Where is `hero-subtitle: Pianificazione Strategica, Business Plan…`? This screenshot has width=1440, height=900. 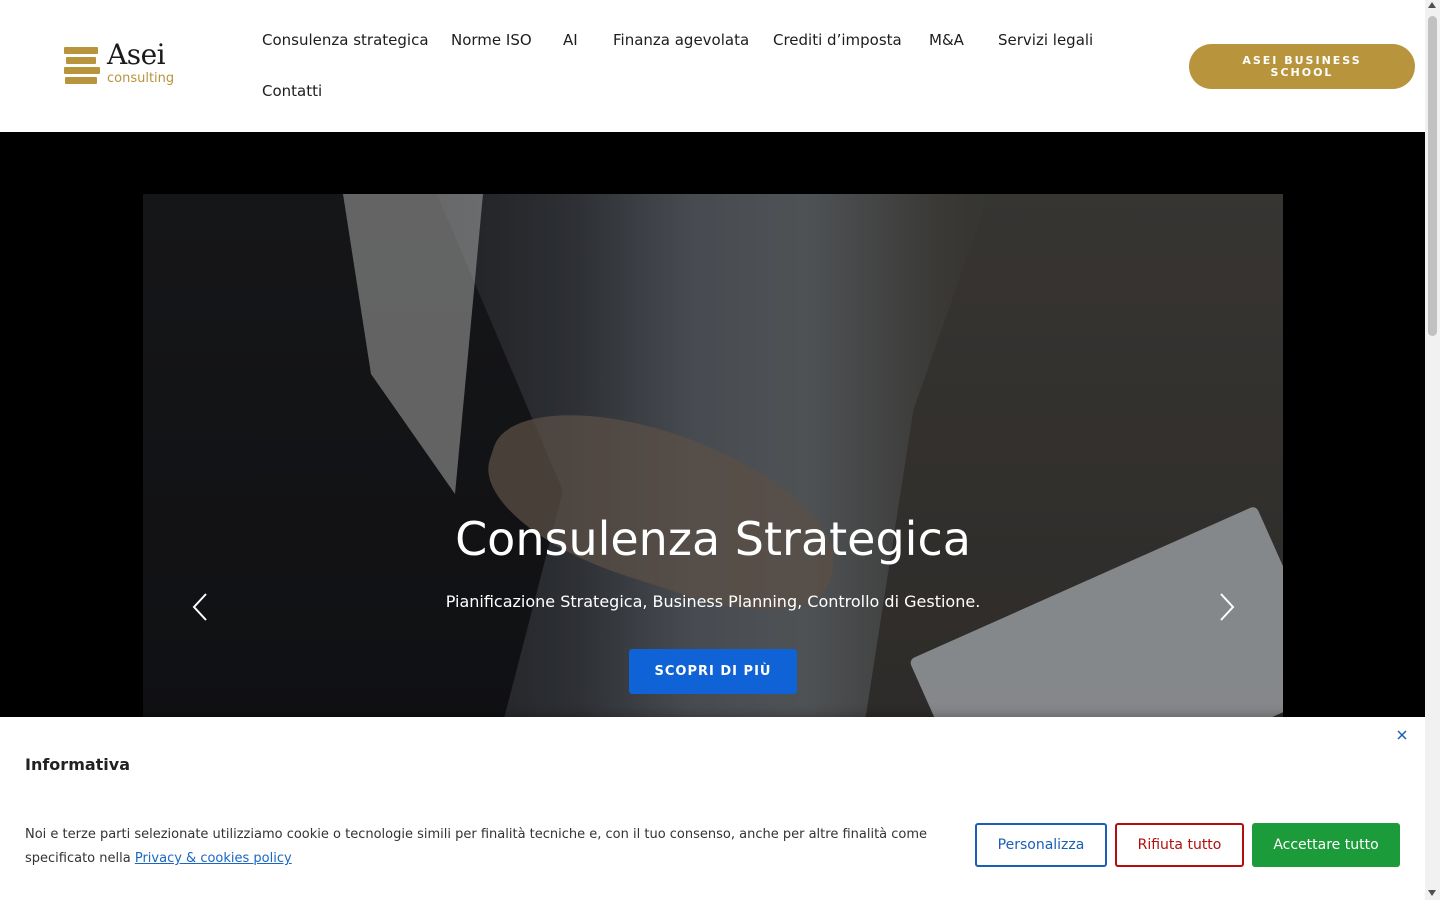 hero-subtitle: Pianificazione Strategica, Business Plan… is located at coordinates (713, 601).